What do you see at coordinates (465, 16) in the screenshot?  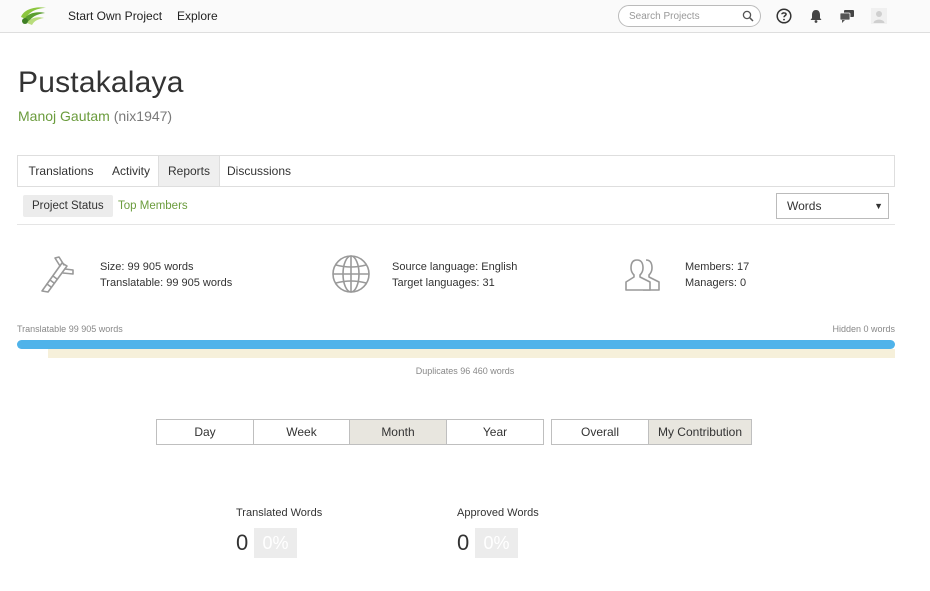 I see `top-navbar: Start Own Project Explore` at bounding box center [465, 16].